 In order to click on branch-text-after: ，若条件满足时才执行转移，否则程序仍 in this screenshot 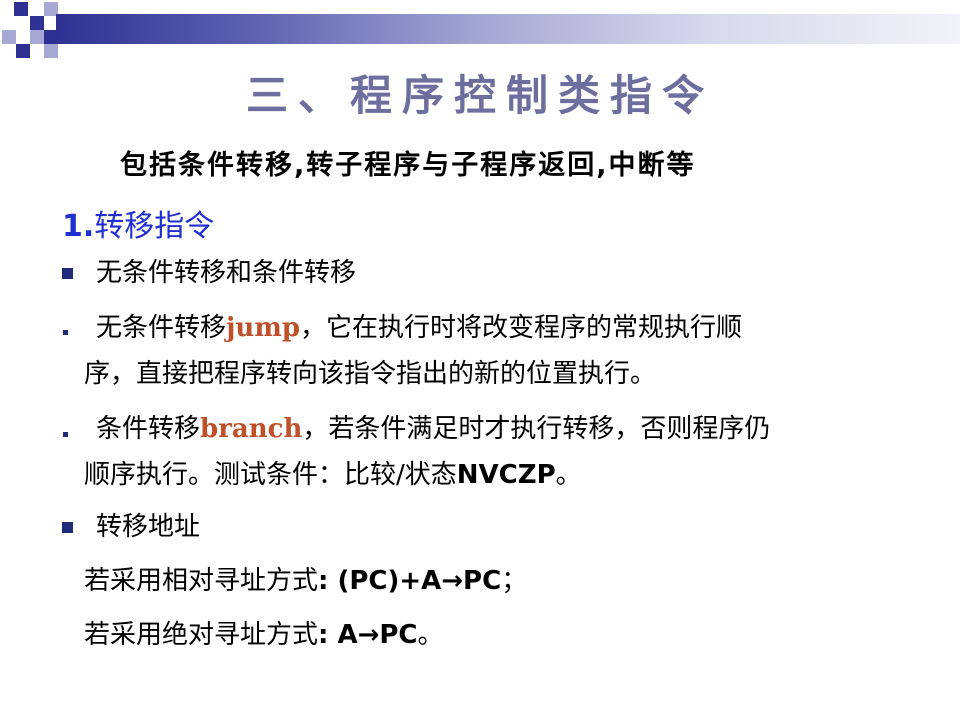, I will do `click(536, 429)`.